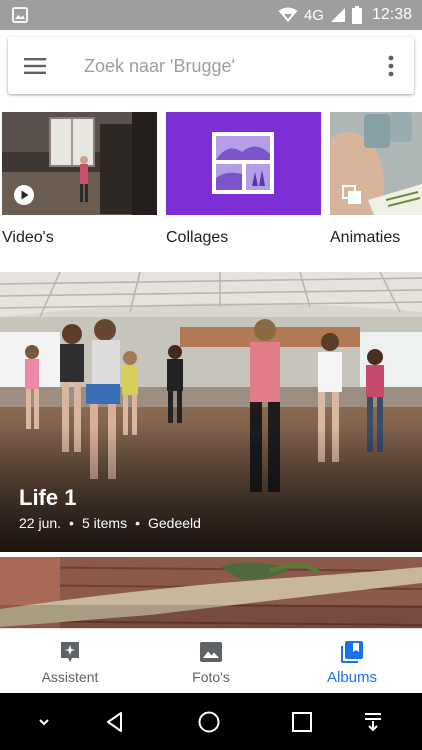 The image size is (422, 750). Describe the element at coordinates (197, 238) in the screenshot. I see `collages-label: Collages` at that location.